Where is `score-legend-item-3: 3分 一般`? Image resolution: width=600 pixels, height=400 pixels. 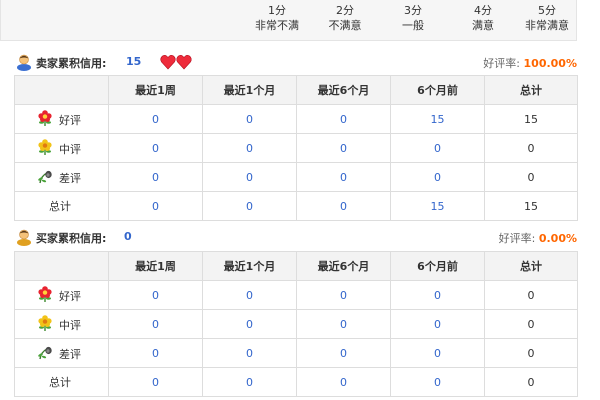
score-legend-item-3: 3分 一般 is located at coordinates (413, 18).